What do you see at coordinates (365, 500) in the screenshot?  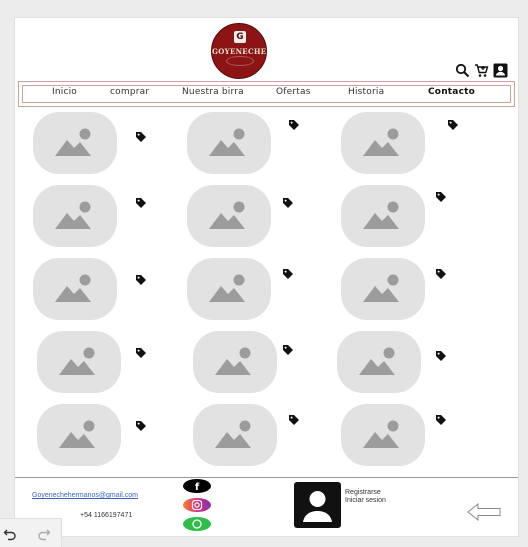 I see `login-link: Iniciar sesion` at bounding box center [365, 500].